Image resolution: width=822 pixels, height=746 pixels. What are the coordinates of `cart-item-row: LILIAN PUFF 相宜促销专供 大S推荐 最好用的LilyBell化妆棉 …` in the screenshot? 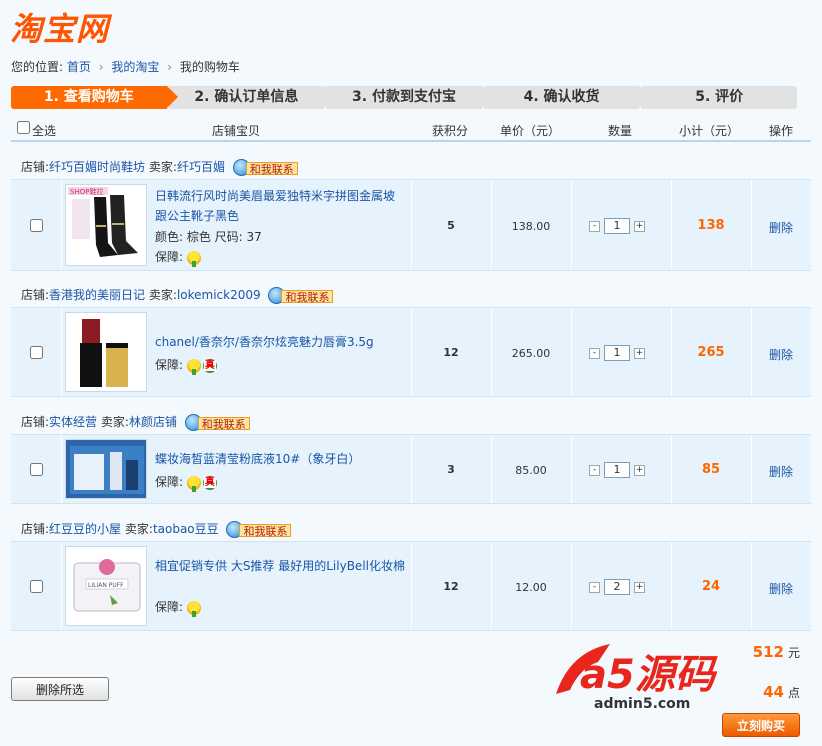 It's located at (411, 586).